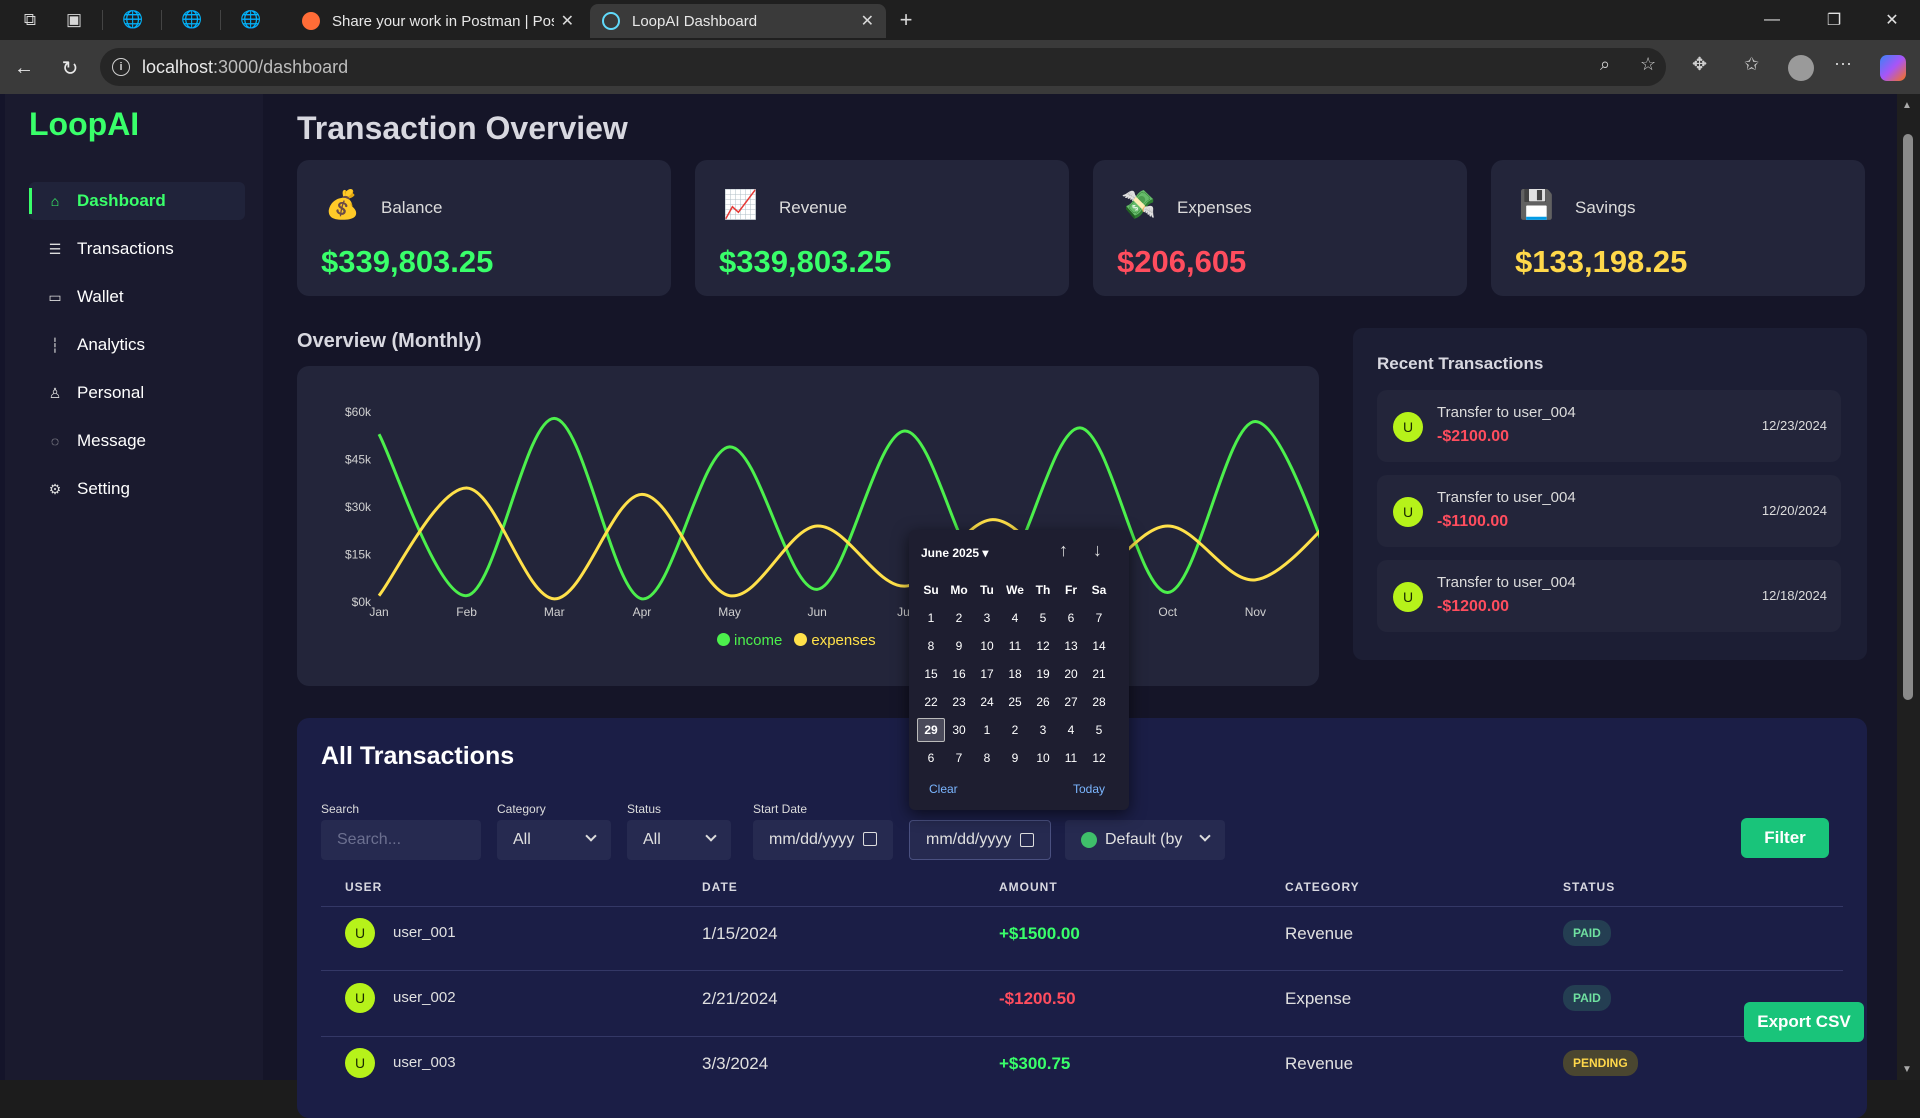 The height and width of the screenshot is (1118, 1920). What do you see at coordinates (1843, 64) in the screenshot?
I see `more-menu-icon: ⋯` at bounding box center [1843, 64].